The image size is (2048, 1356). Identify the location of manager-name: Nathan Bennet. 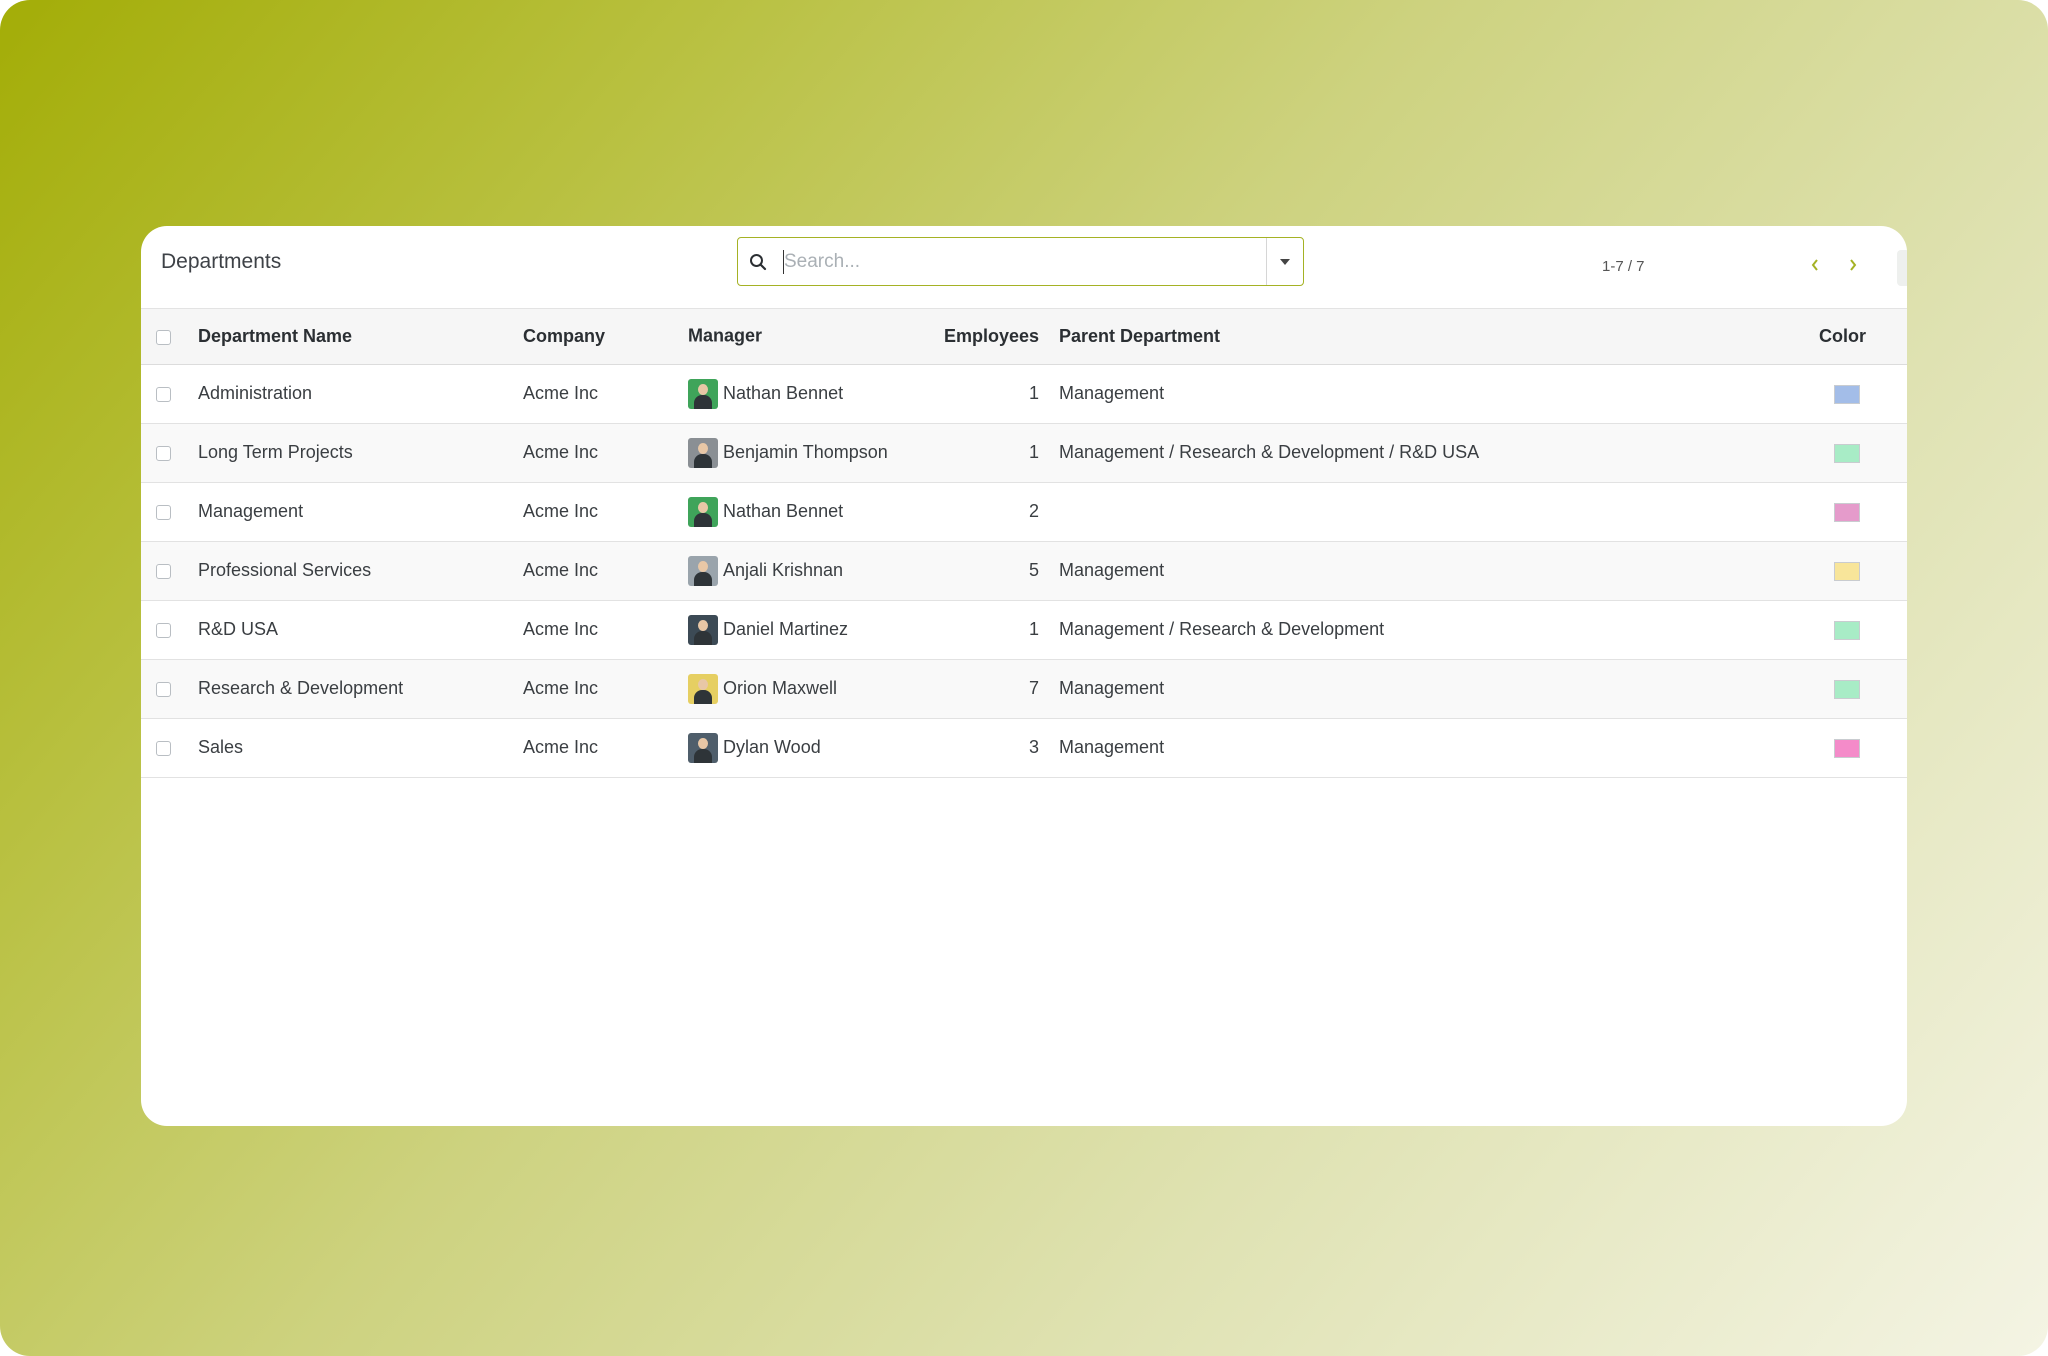
(783, 511).